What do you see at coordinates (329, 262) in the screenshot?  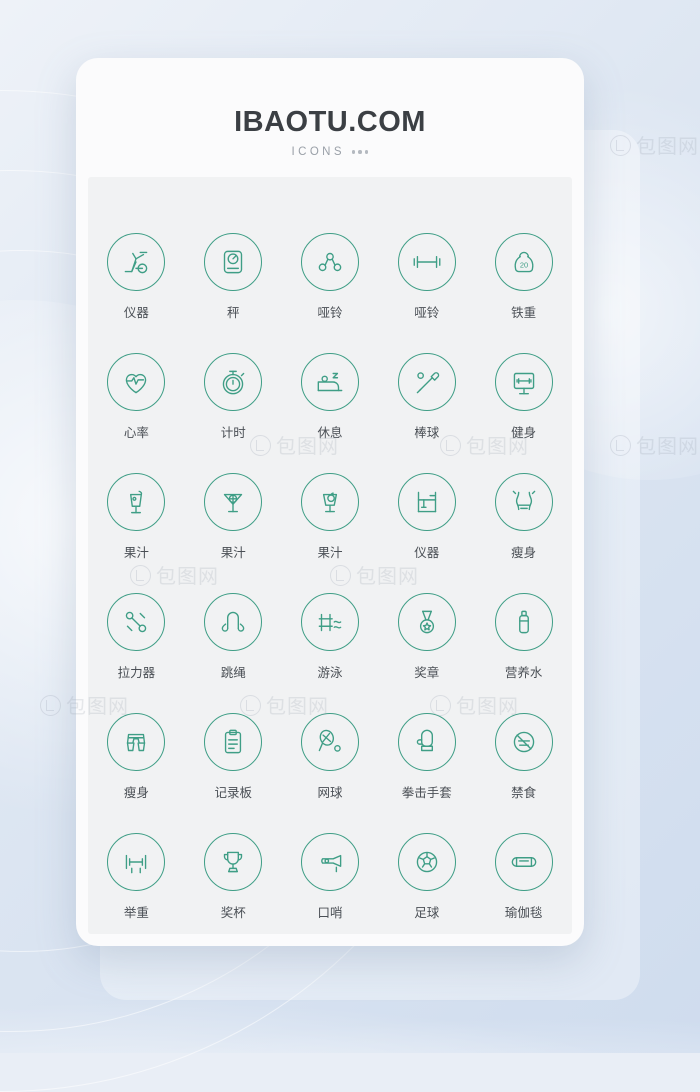 I see `dumbbell-icon` at bounding box center [329, 262].